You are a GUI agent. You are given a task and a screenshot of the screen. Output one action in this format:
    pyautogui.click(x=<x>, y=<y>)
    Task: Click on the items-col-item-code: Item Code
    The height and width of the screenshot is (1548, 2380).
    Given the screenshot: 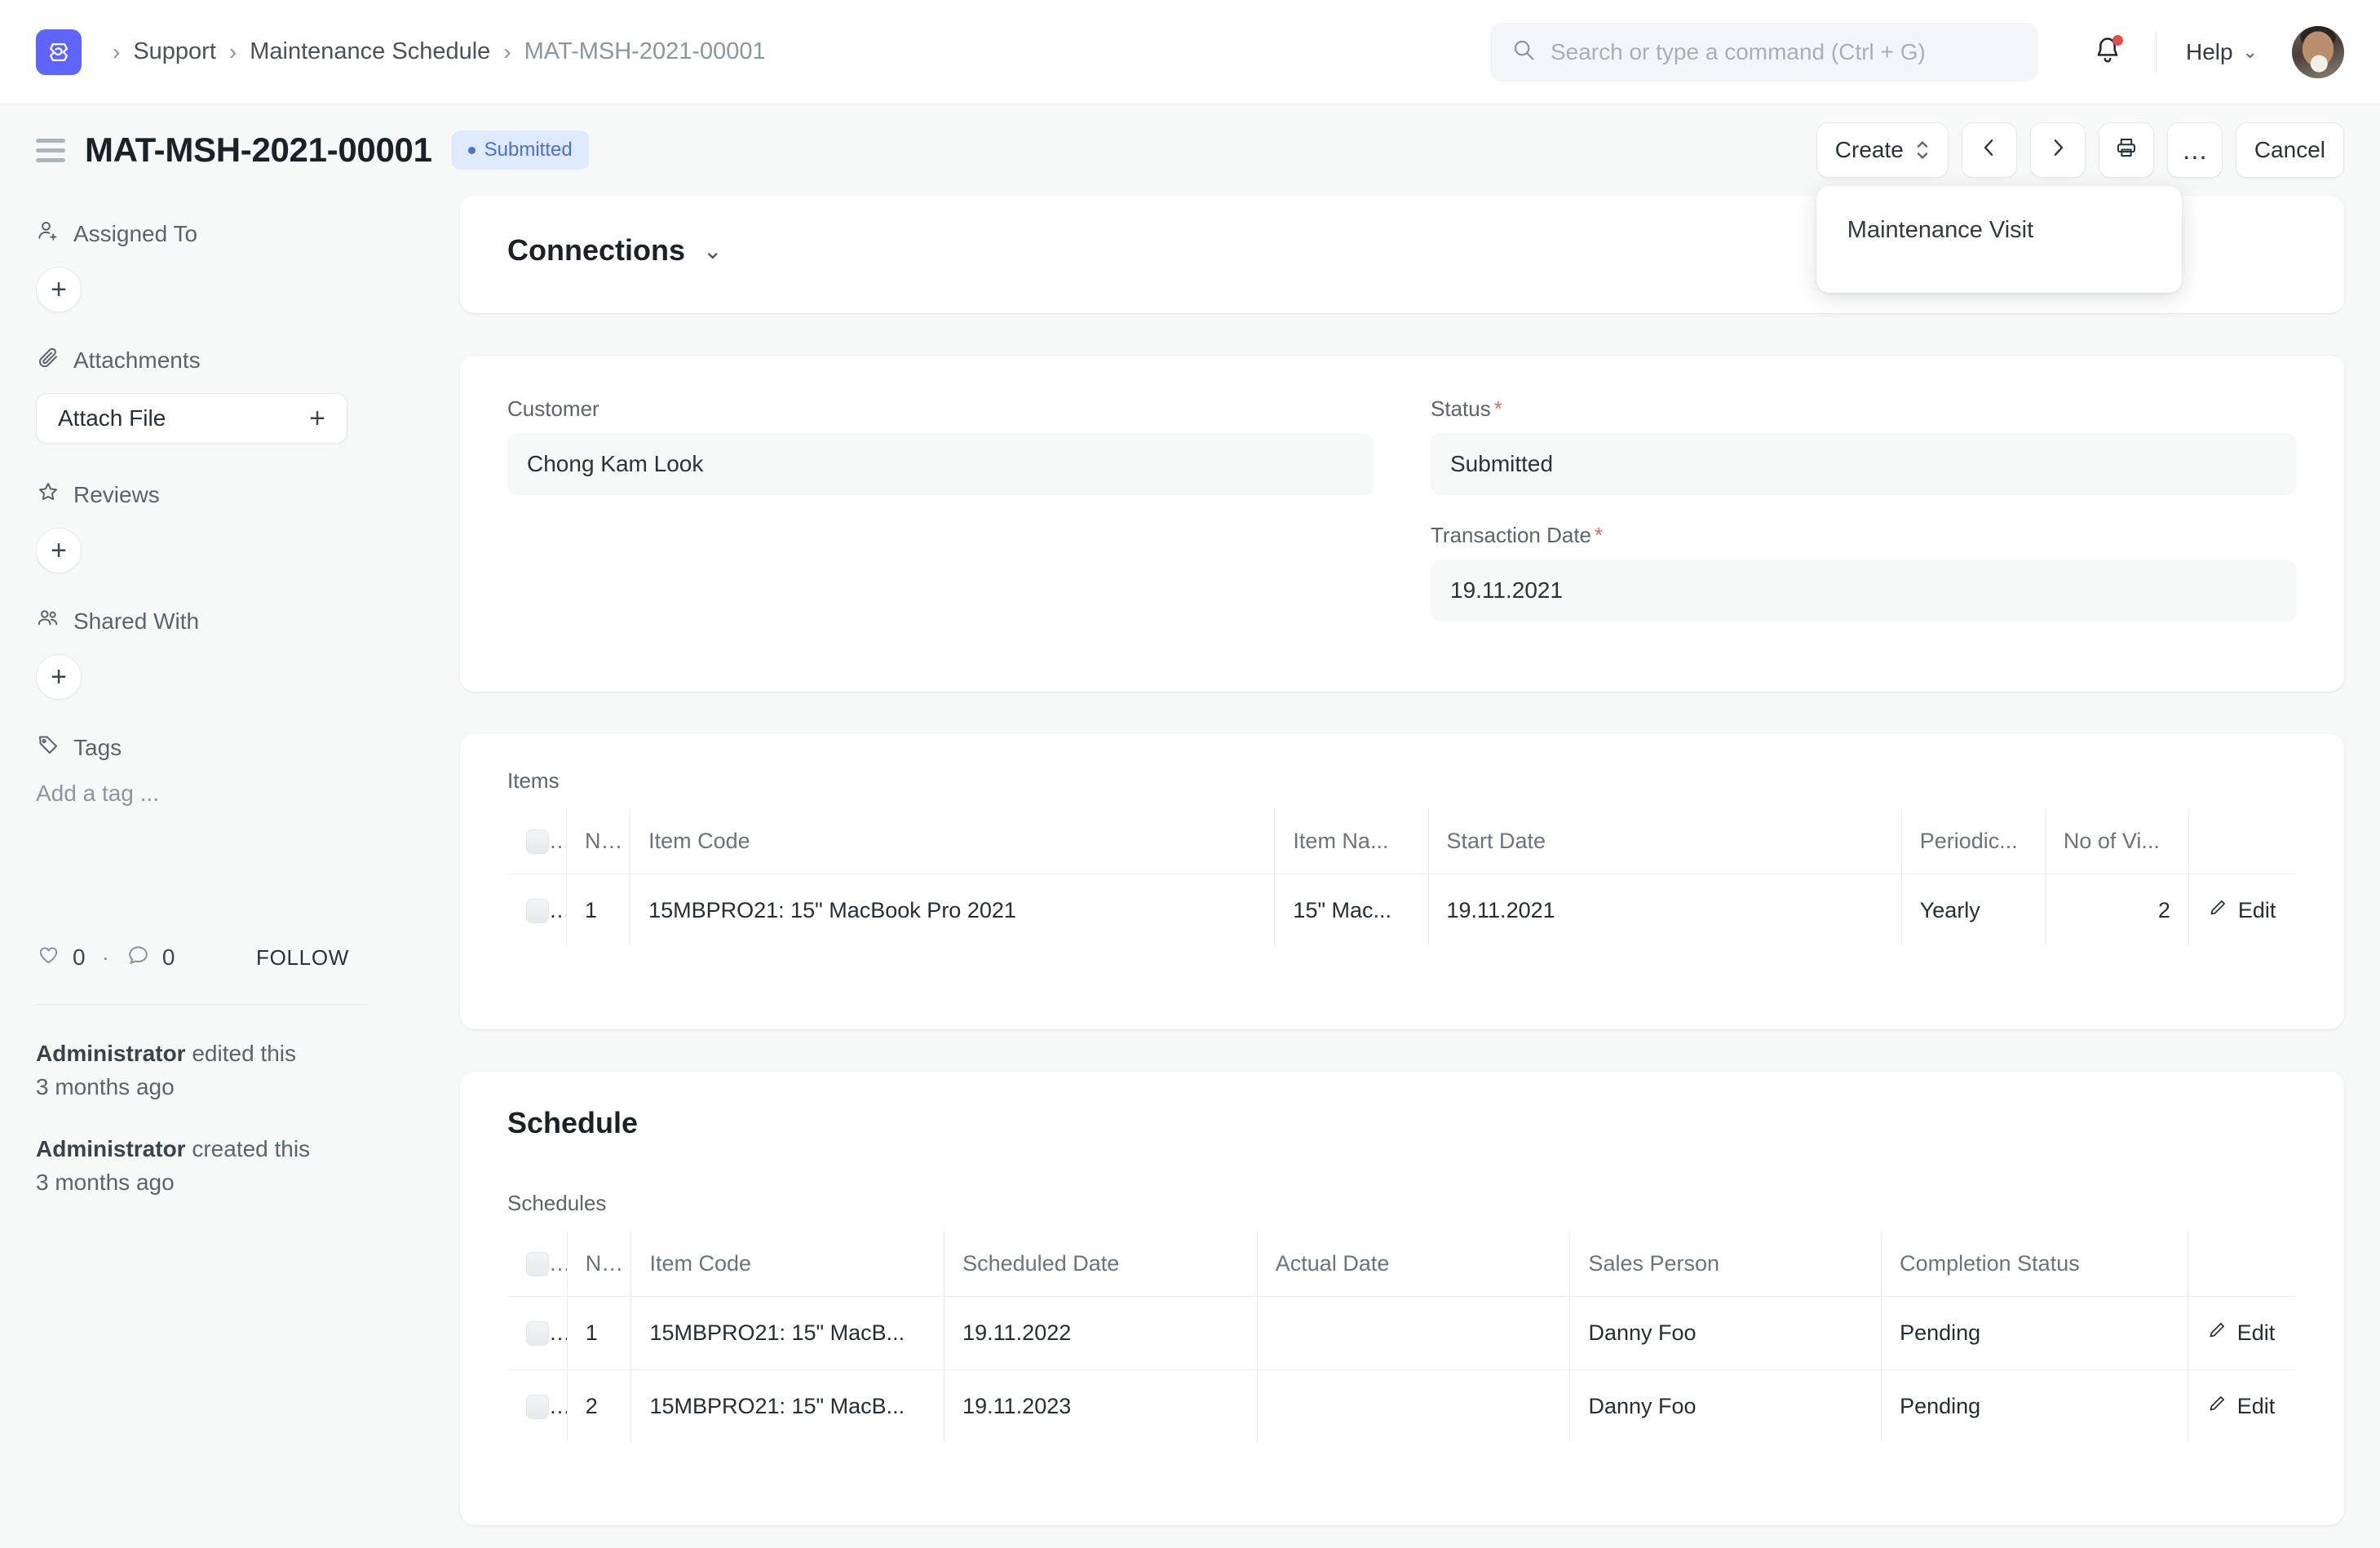 What is the action you would take?
    pyautogui.click(x=953, y=842)
    